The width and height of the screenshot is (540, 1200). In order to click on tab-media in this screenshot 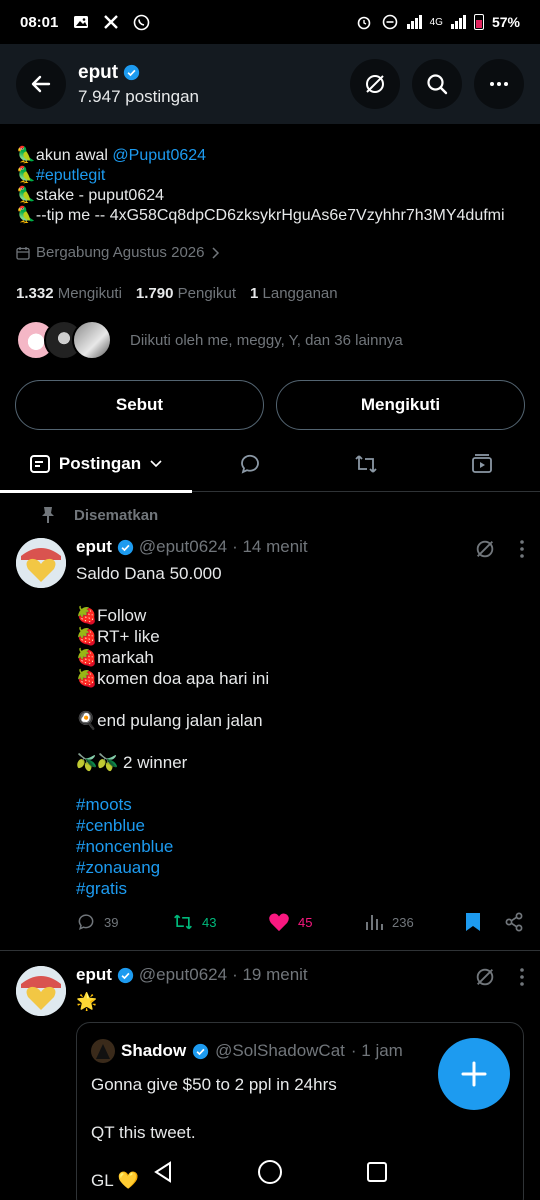, I will do `click(482, 464)`.